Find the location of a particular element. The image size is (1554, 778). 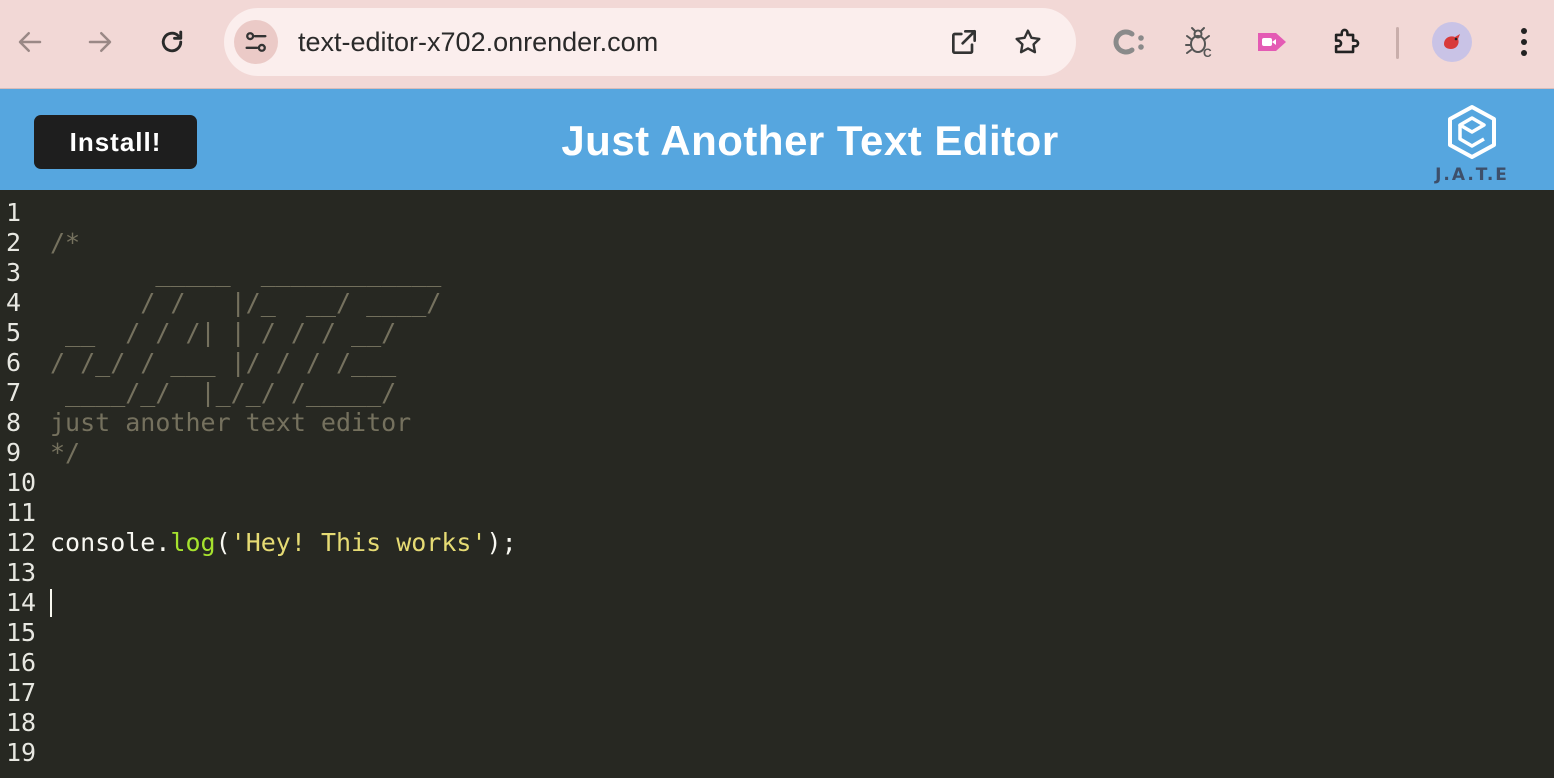

line-number: 15 is located at coordinates (21, 632).